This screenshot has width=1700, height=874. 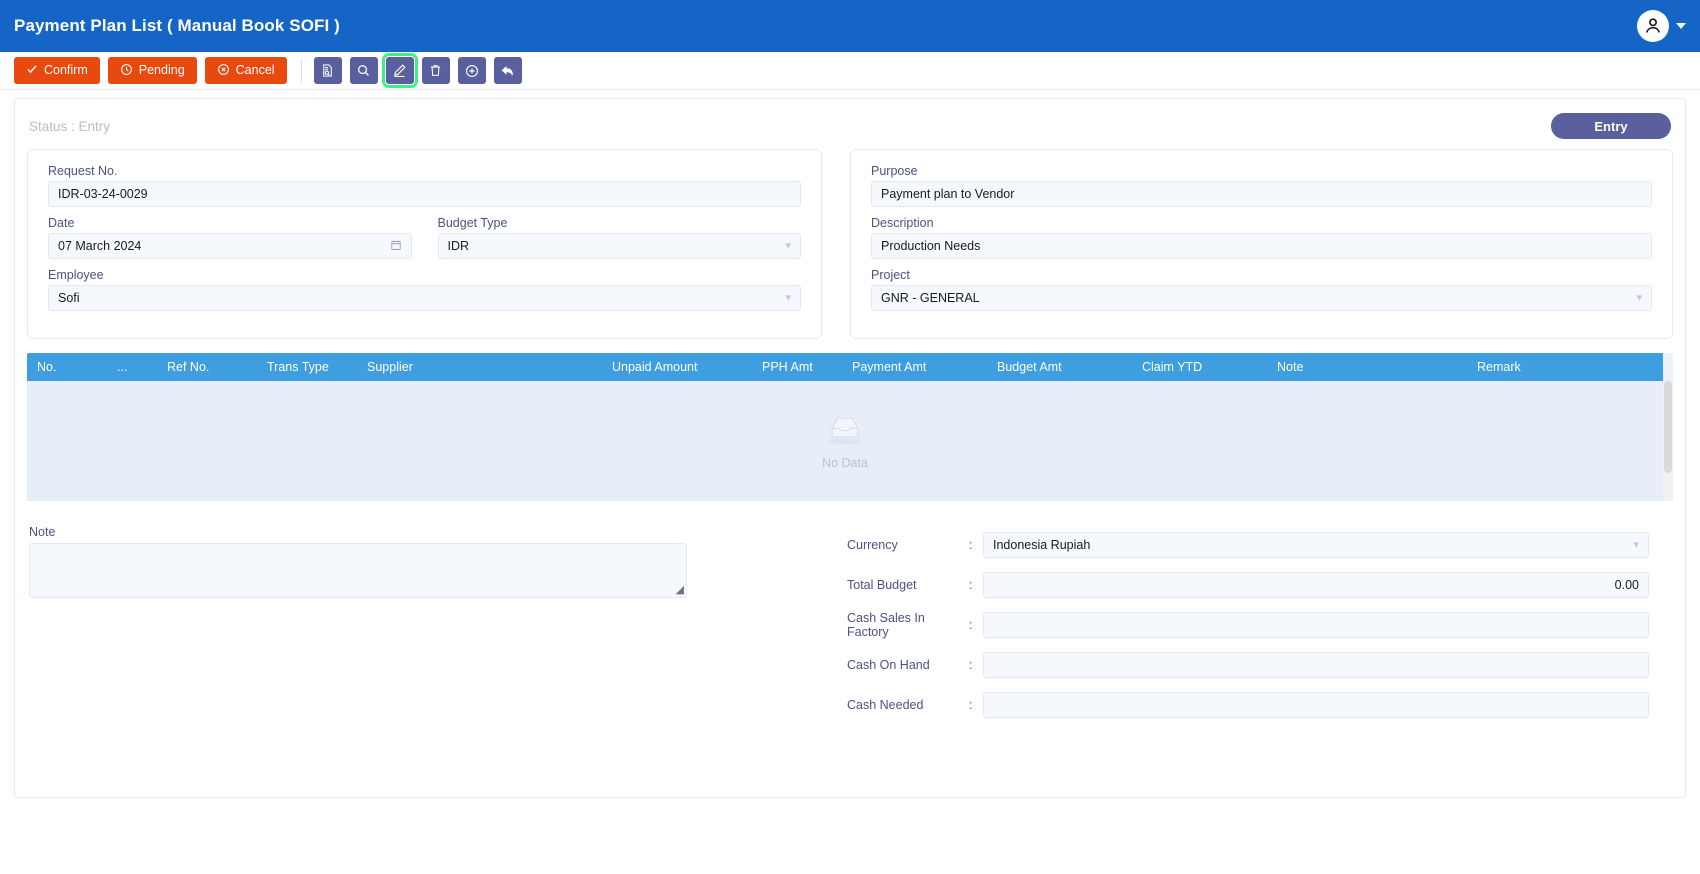 What do you see at coordinates (61, 223) in the screenshot?
I see `date-label: Date` at bounding box center [61, 223].